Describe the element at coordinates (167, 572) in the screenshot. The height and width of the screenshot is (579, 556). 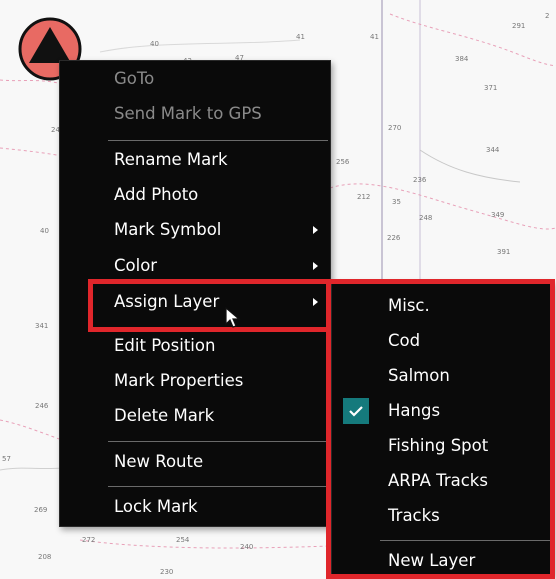
I see `depth-label: 230` at that location.